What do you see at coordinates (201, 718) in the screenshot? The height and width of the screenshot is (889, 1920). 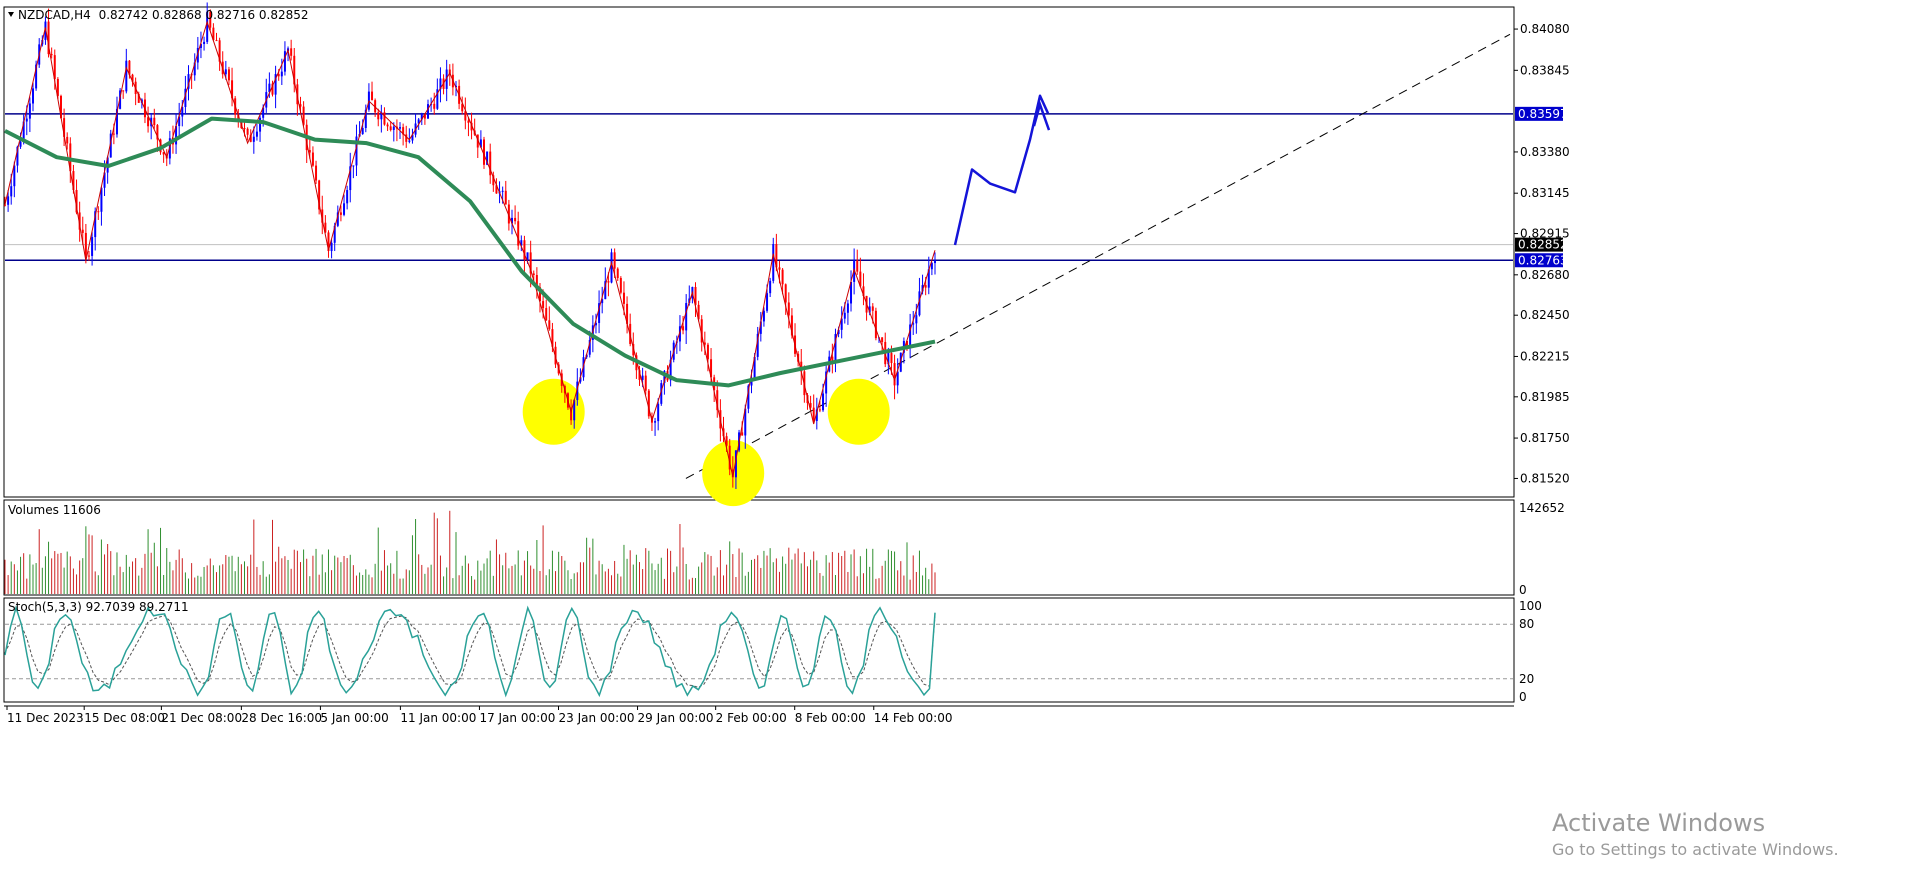 I see `time-tick-label: 21 Dec 08:00` at bounding box center [201, 718].